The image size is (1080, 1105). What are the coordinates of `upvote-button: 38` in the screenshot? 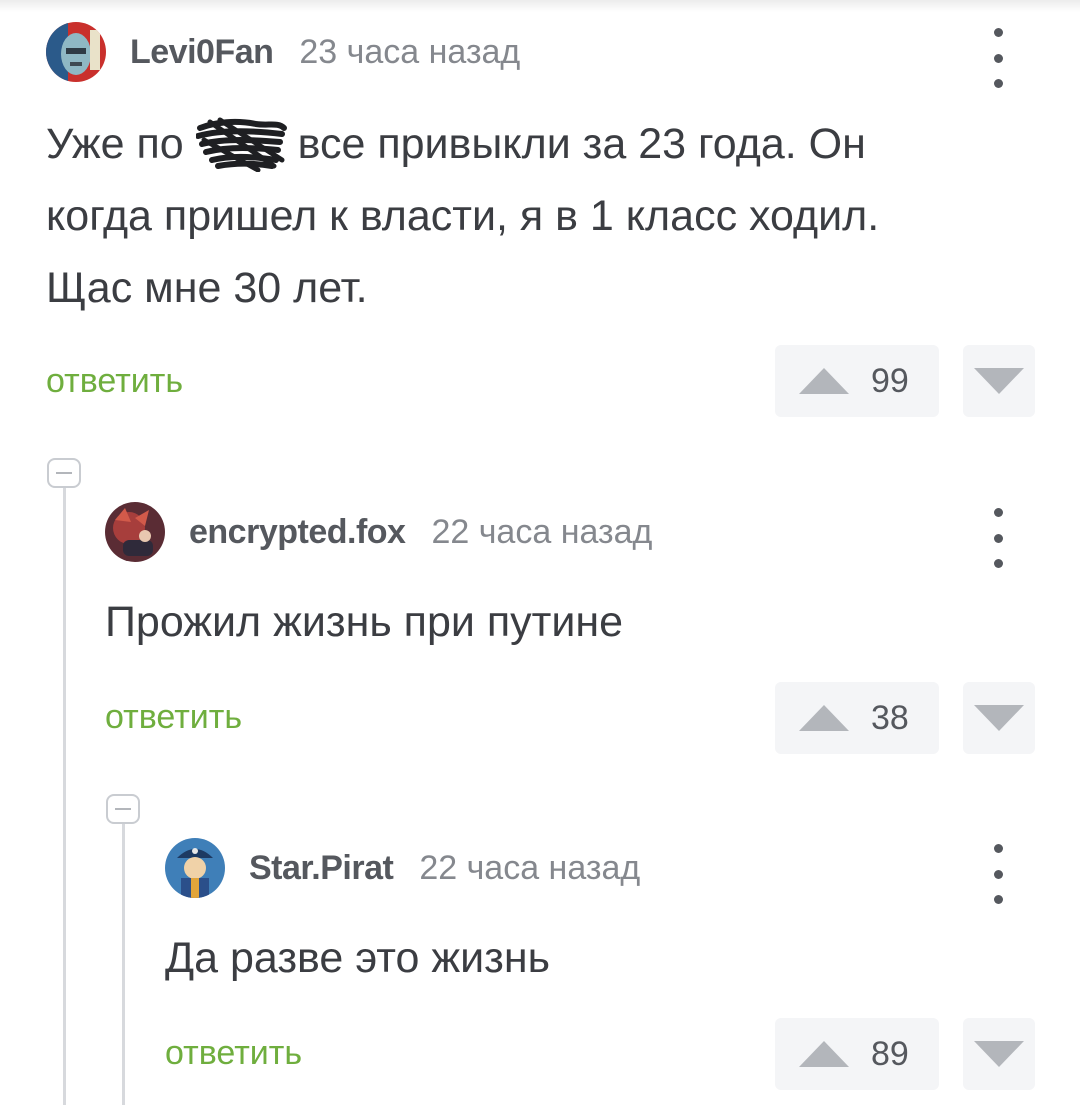 It's located at (857, 718).